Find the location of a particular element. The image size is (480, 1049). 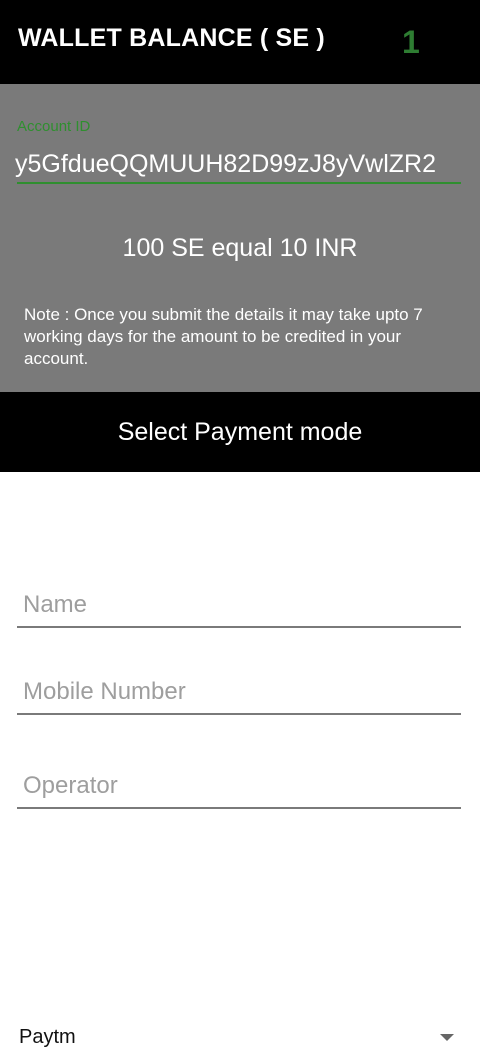

conversion-rate-text: 100 SE equal 10 INR is located at coordinates (240, 248).